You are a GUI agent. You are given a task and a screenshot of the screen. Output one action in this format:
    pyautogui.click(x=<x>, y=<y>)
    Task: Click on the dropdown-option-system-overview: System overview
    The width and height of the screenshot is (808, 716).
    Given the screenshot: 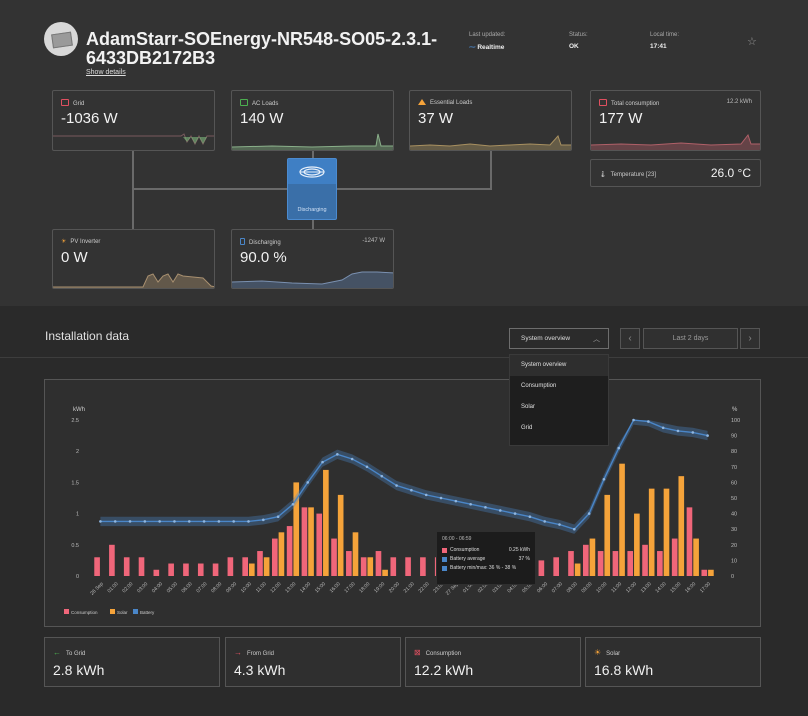 What is the action you would take?
    pyautogui.click(x=559, y=365)
    